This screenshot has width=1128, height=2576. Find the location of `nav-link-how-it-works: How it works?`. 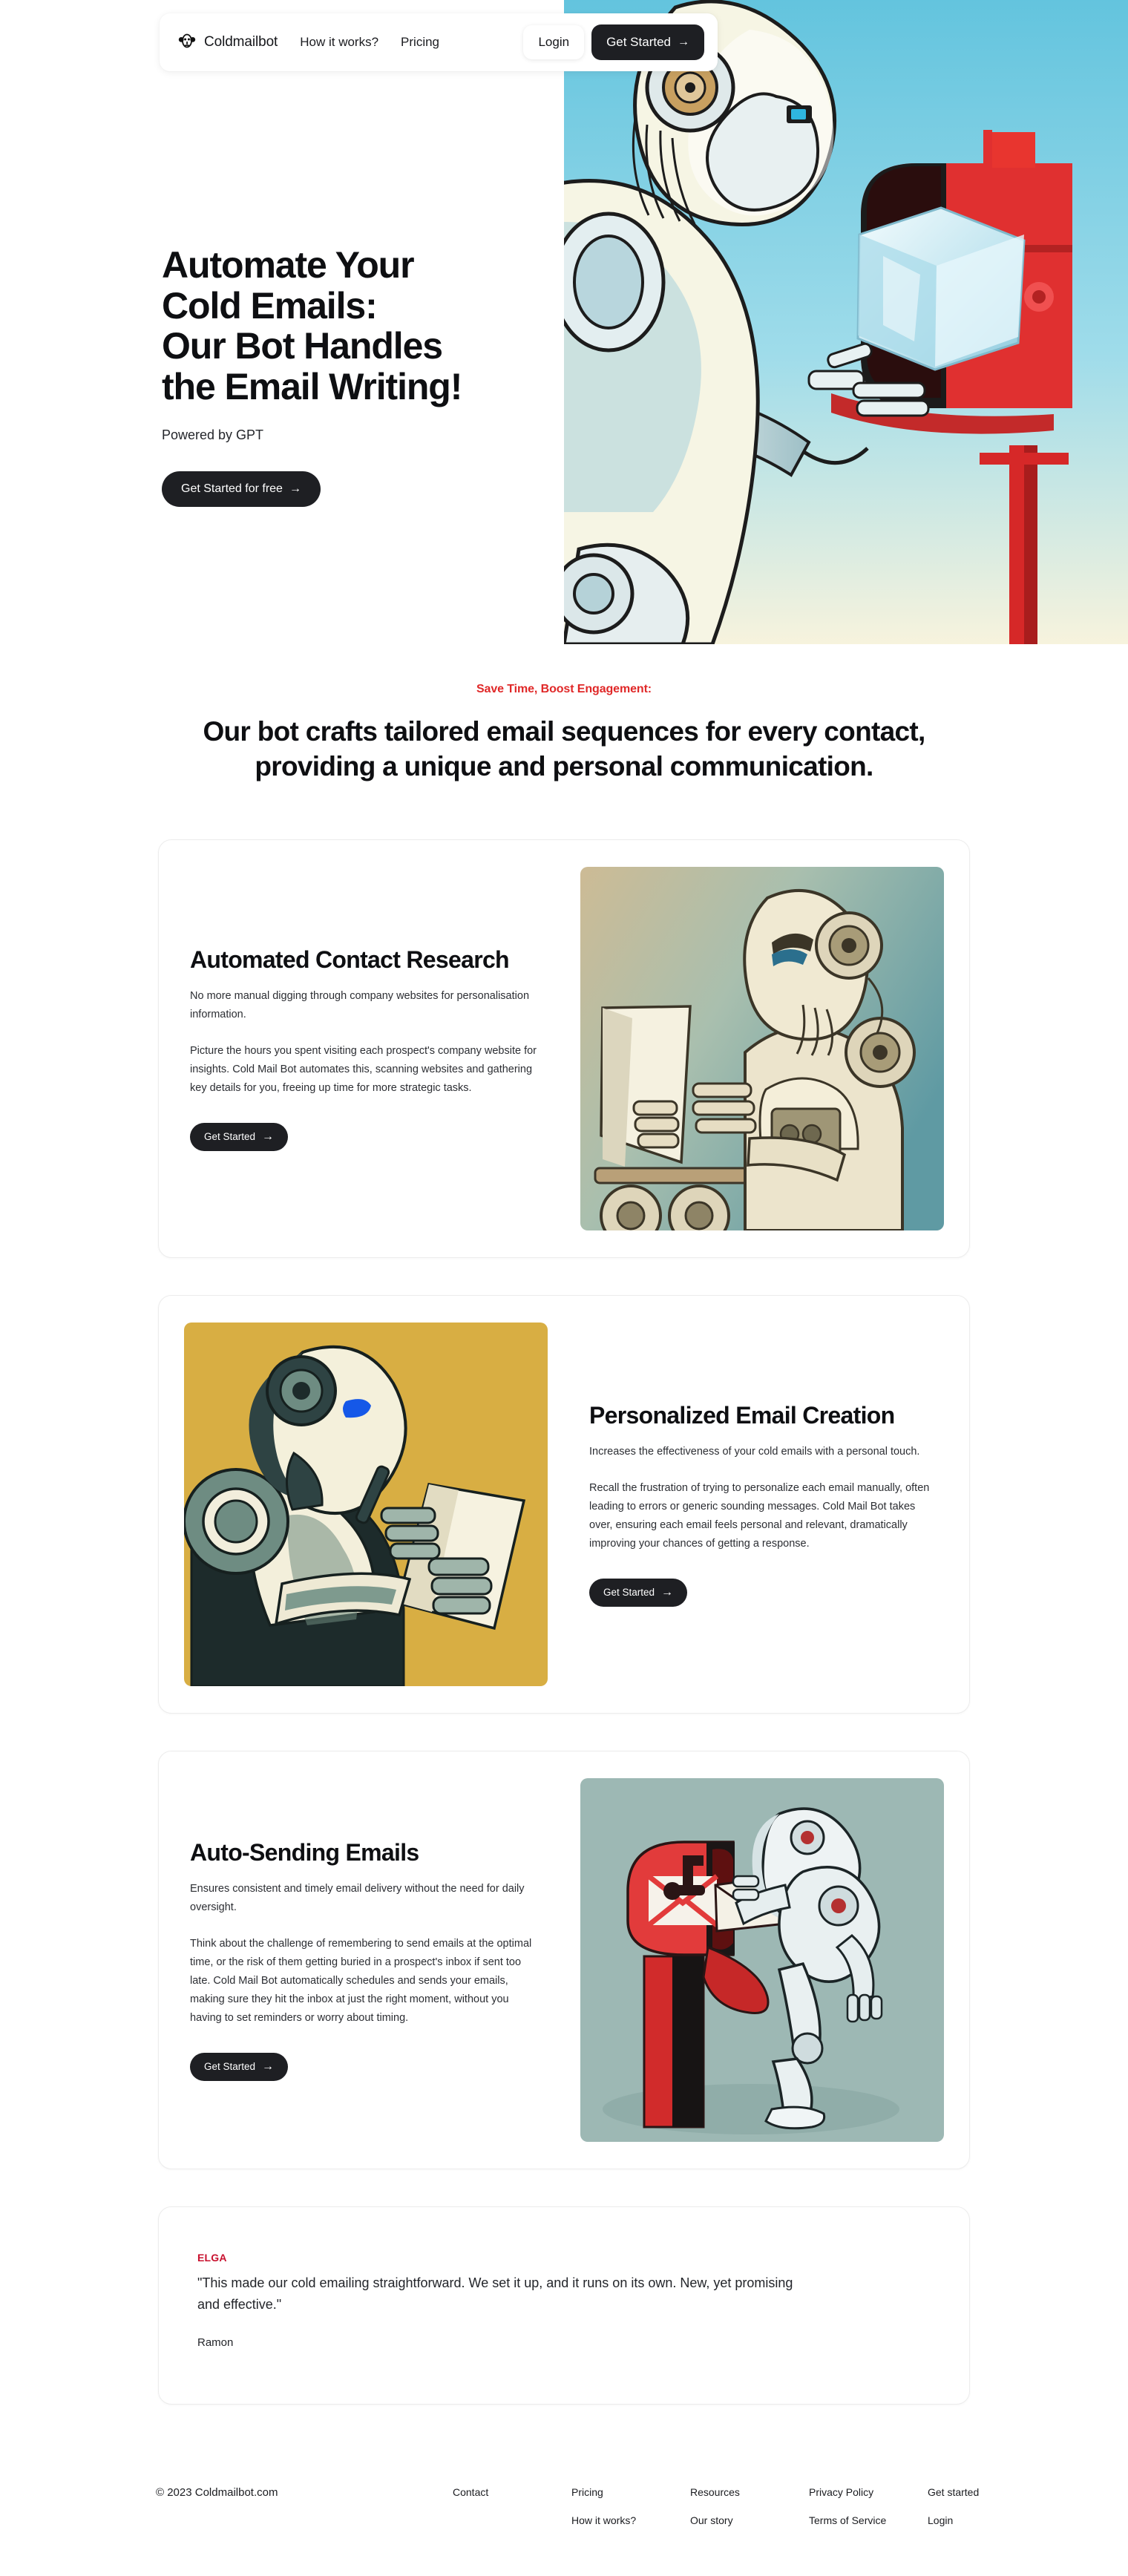

nav-link-how-it-works: How it works? is located at coordinates (339, 43).